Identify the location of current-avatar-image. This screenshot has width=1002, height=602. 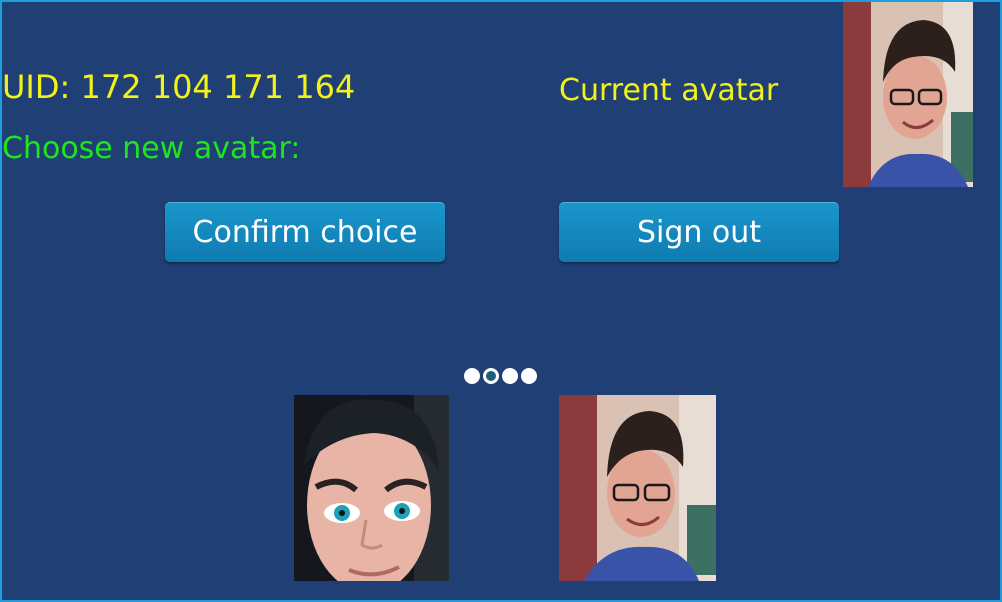
(908, 94).